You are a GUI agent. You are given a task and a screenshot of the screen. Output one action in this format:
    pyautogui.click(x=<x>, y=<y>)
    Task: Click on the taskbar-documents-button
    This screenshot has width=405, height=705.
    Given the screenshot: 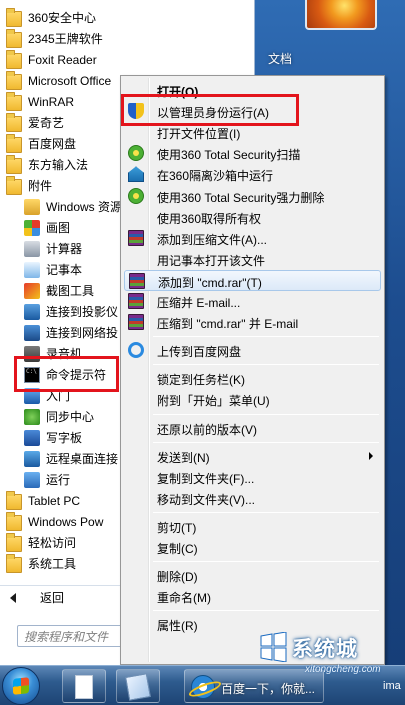 What is the action you would take?
    pyautogui.click(x=84, y=686)
    